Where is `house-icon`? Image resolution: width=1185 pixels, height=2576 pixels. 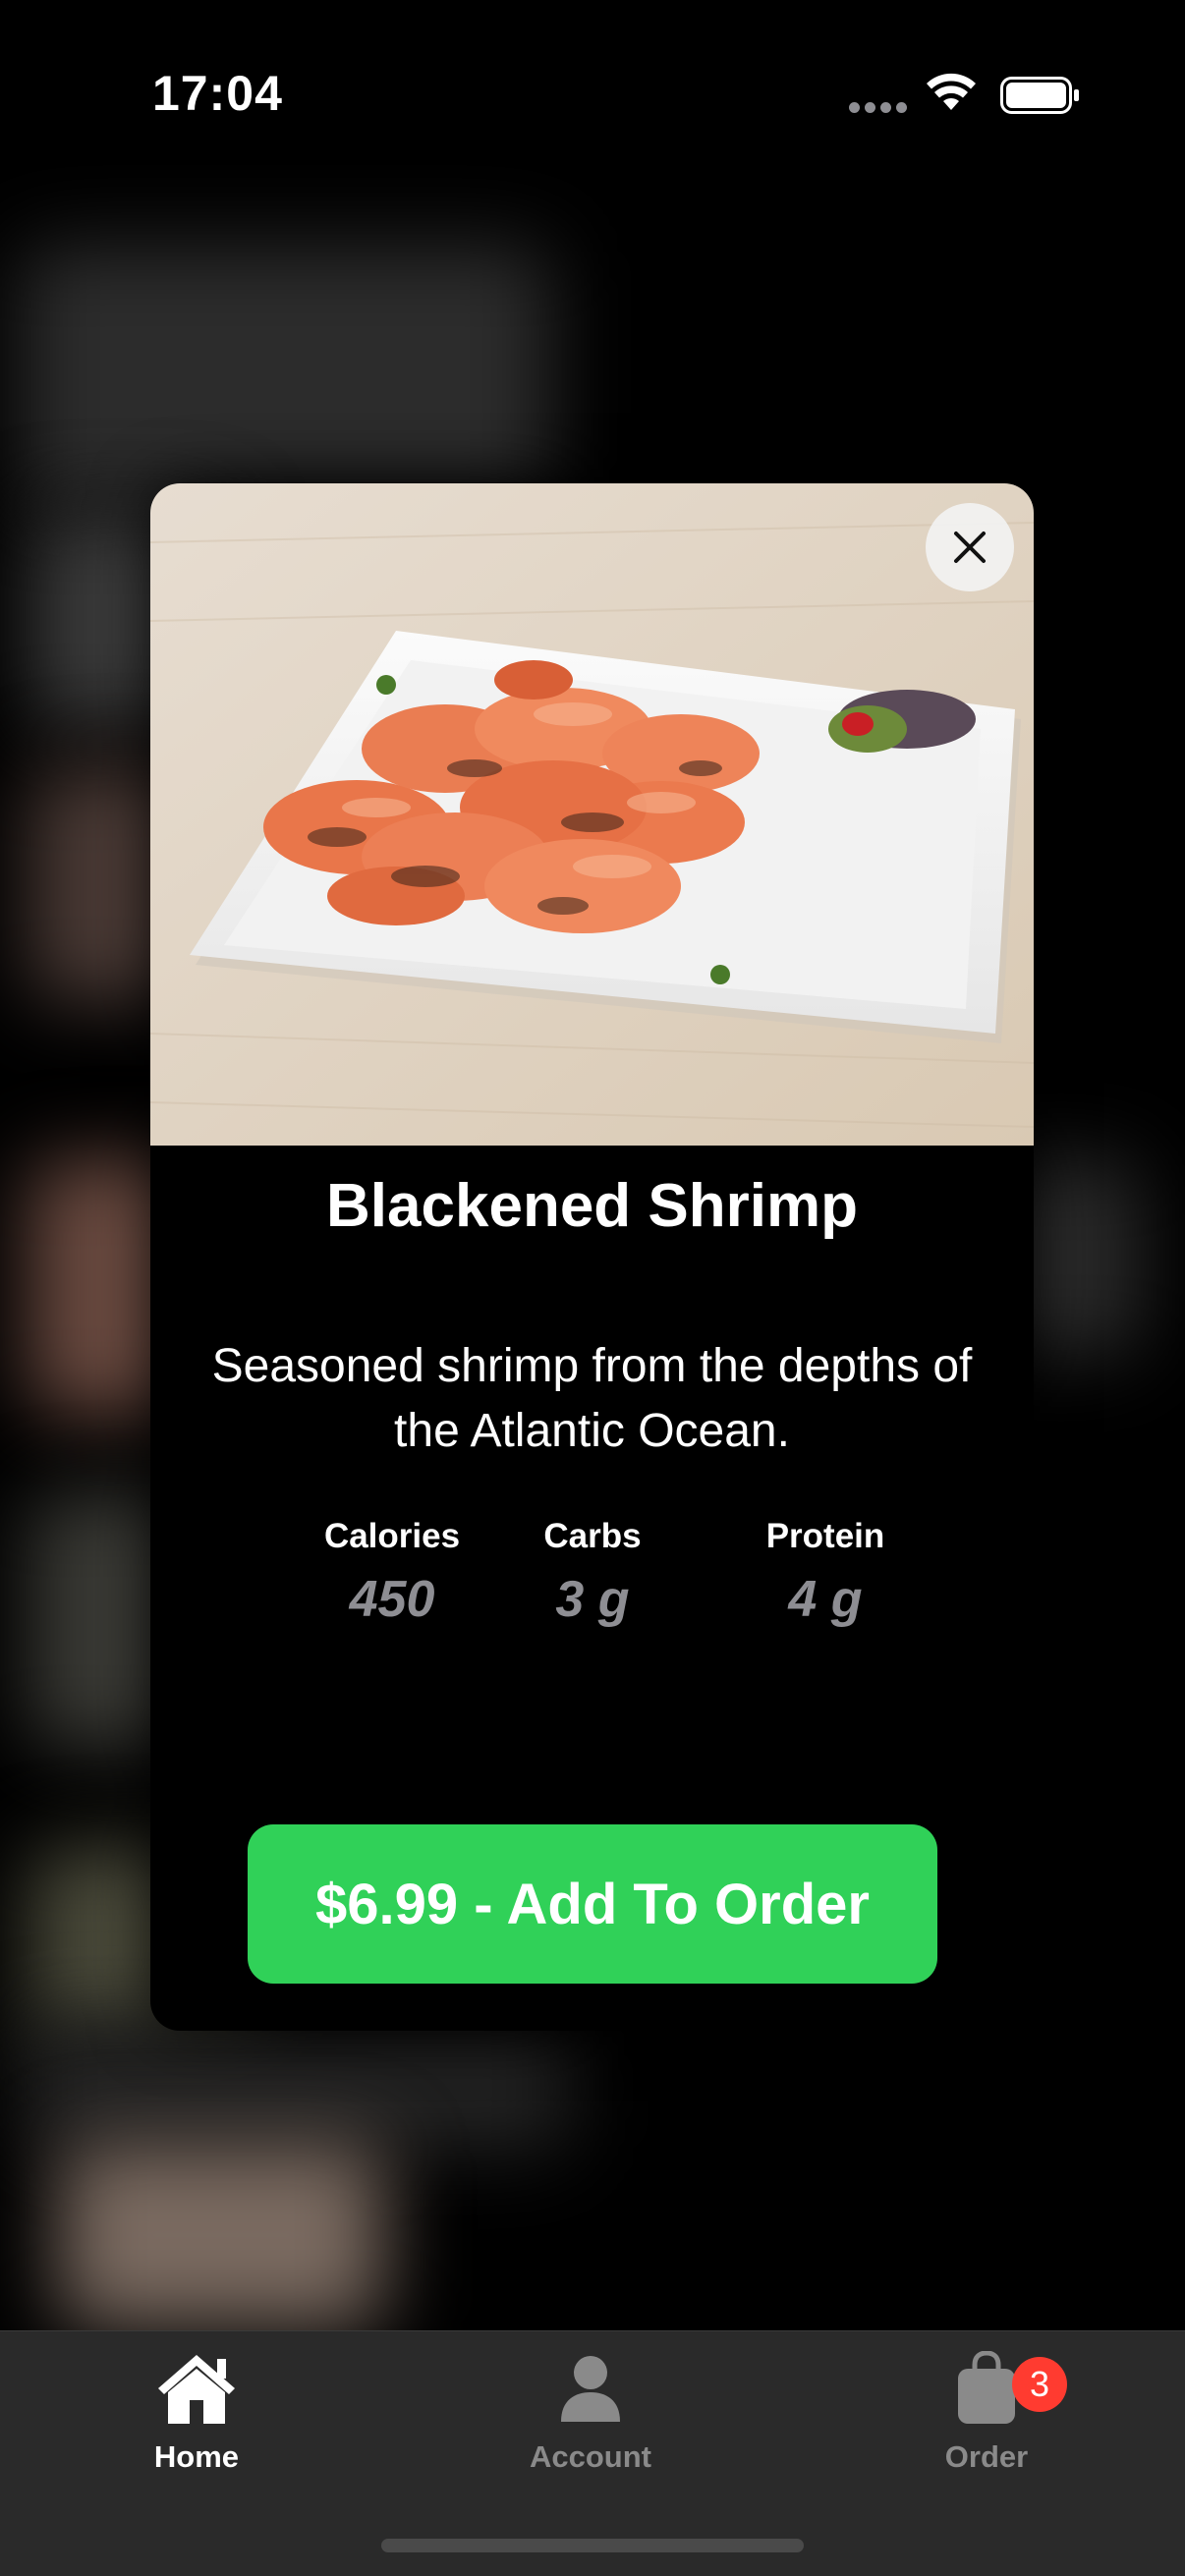 house-icon is located at coordinates (197, 2389).